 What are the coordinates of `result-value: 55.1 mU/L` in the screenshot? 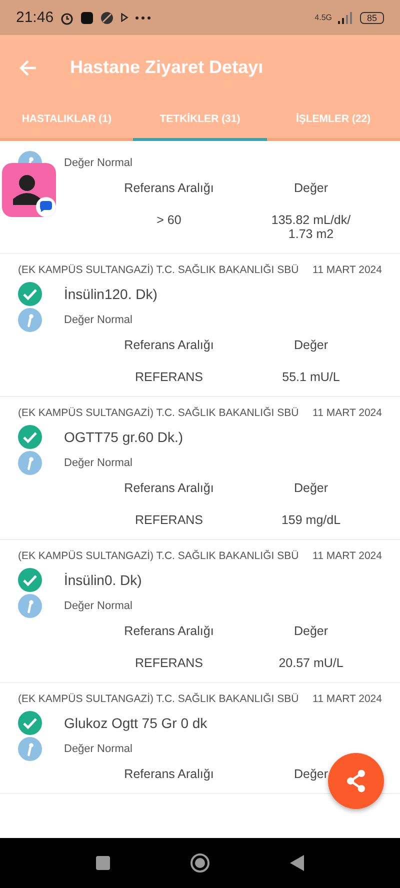 It's located at (311, 377).